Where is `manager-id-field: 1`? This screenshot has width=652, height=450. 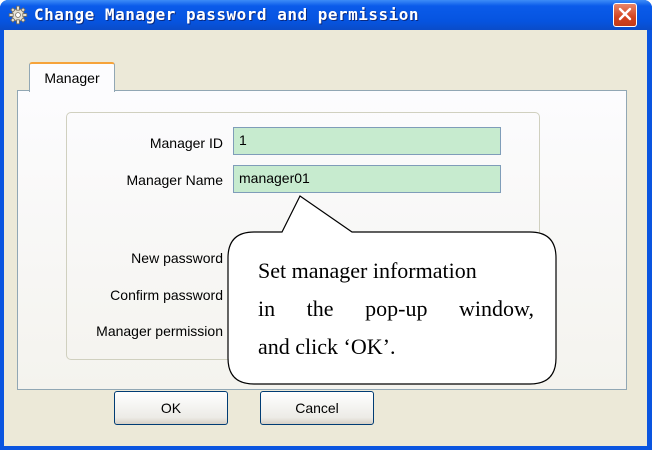
manager-id-field: 1 is located at coordinates (367, 141).